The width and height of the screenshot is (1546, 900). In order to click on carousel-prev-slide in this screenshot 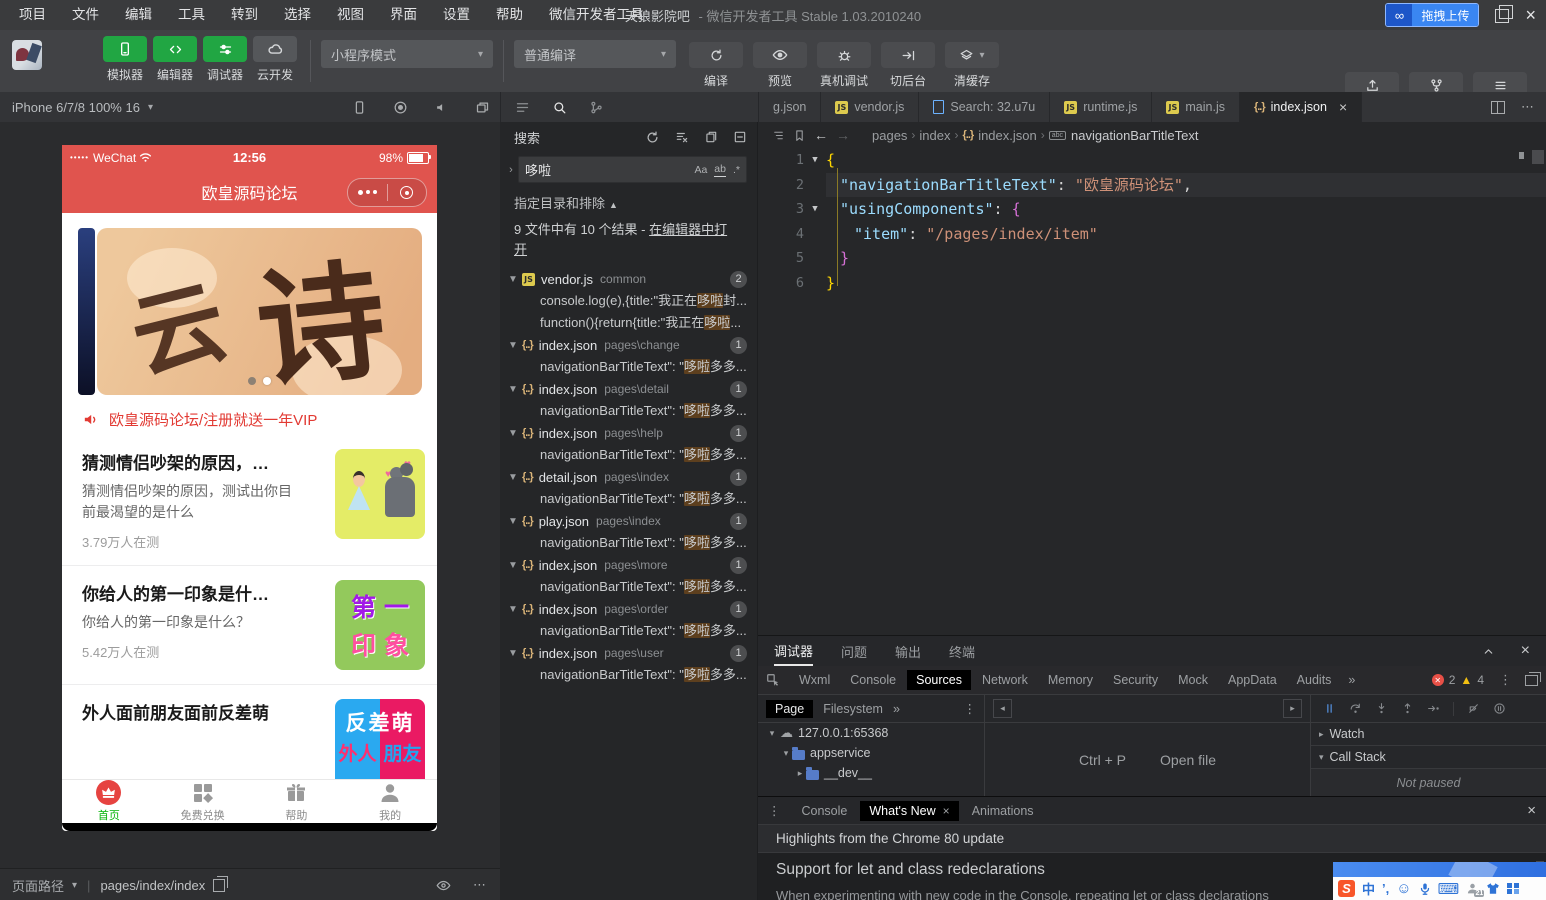, I will do `click(86, 311)`.